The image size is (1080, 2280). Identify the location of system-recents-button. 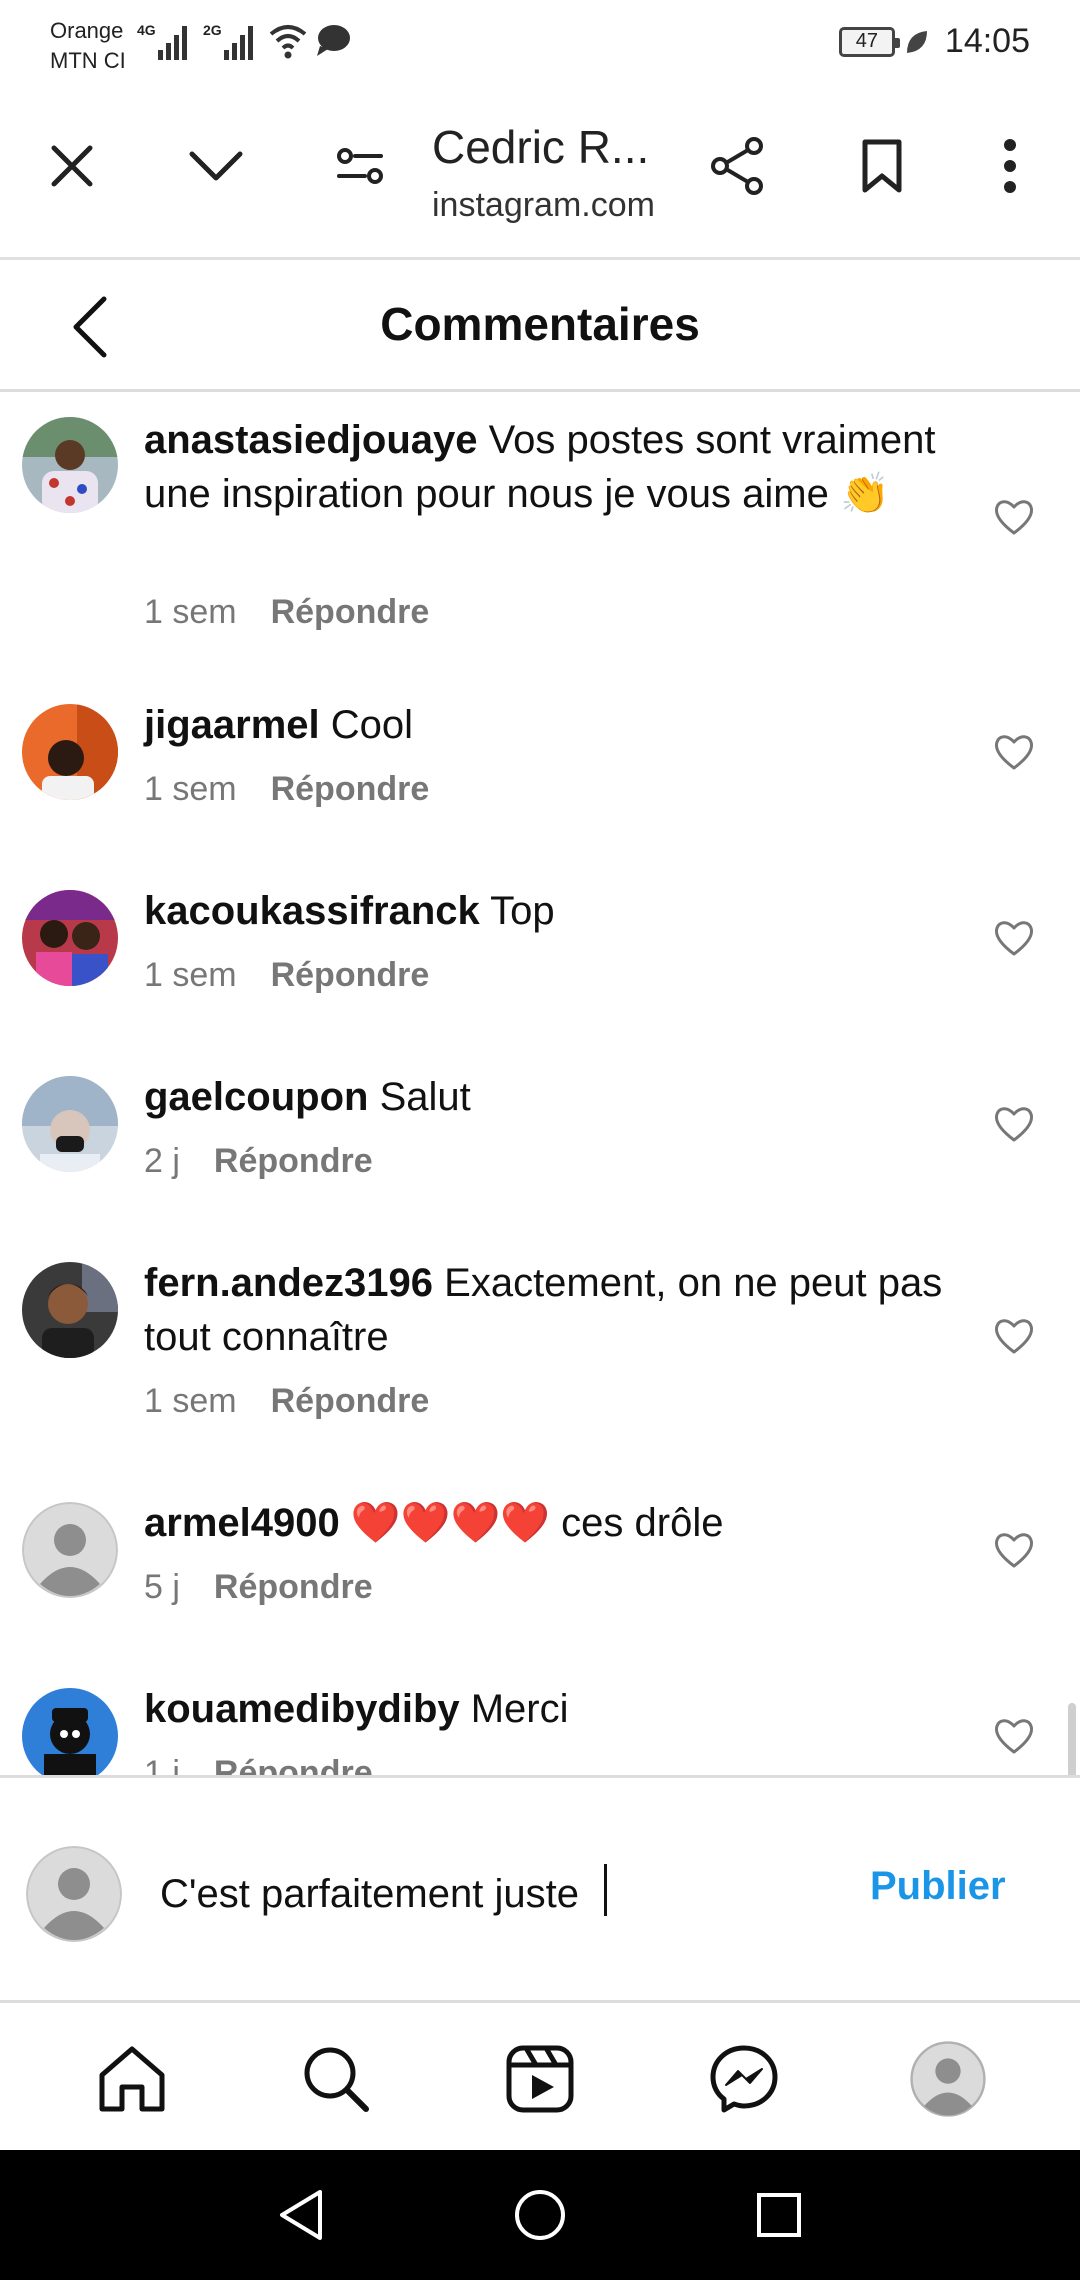
(779, 2215).